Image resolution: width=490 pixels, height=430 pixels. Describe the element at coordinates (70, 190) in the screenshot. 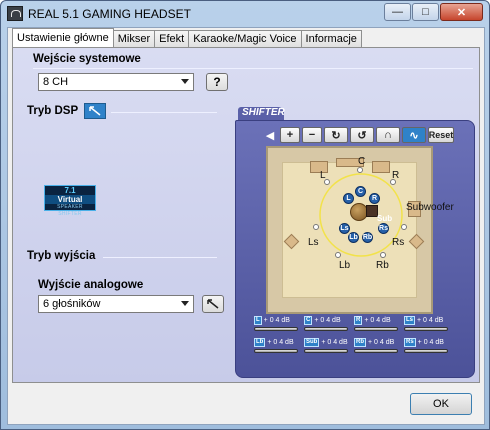

I see `badge-top: 7.1` at that location.